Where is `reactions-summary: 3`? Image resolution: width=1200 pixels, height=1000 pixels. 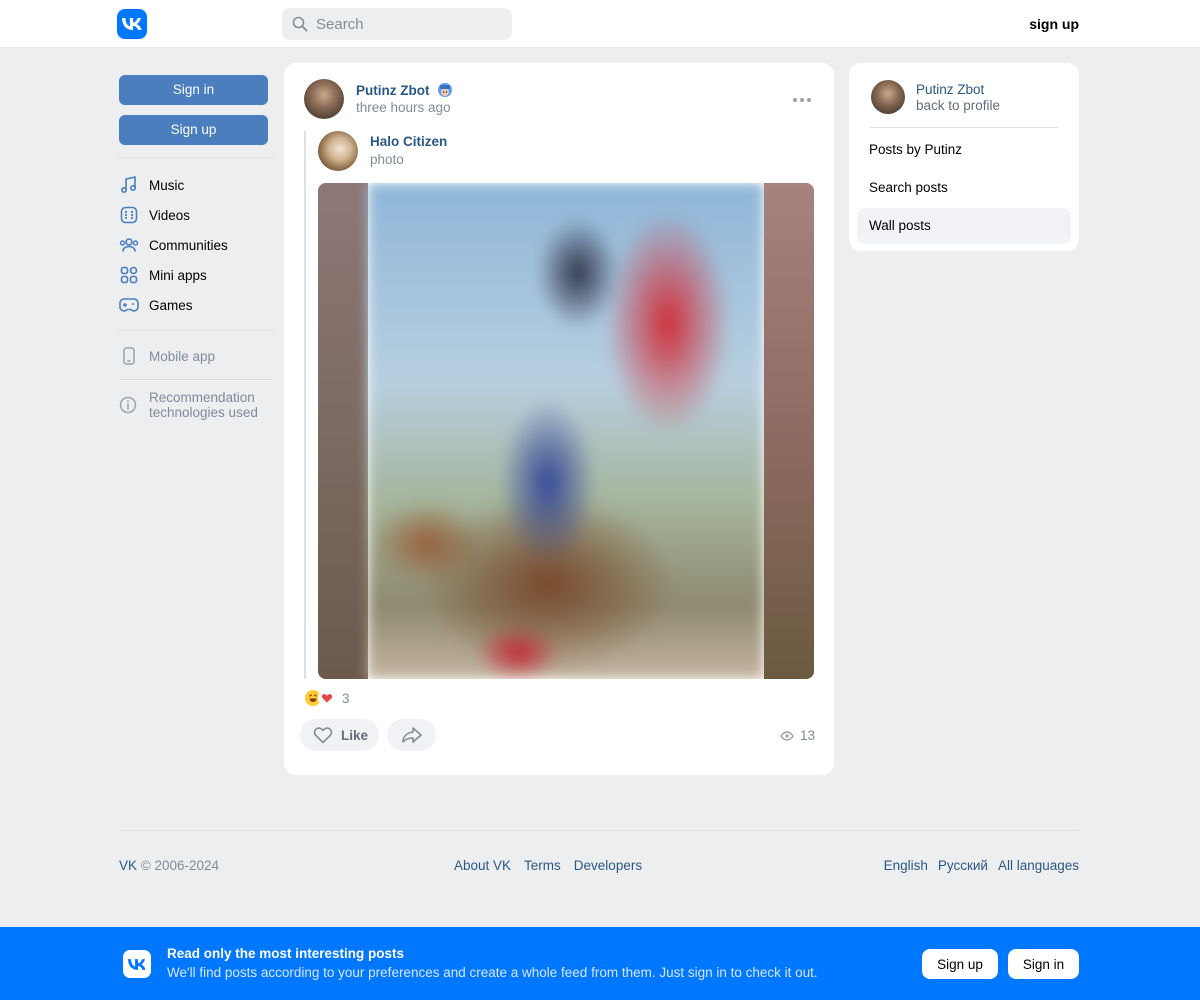 reactions-summary: 3 is located at coordinates (327, 698).